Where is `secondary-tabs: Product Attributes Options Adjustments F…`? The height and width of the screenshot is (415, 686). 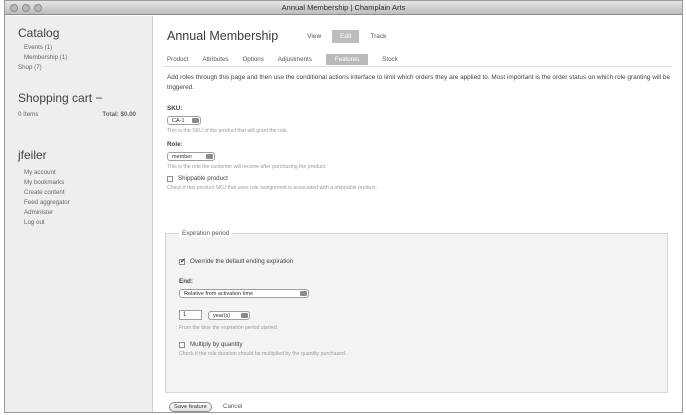 secondary-tabs: Product Attributes Options Adjustments F… is located at coordinates (282, 59).